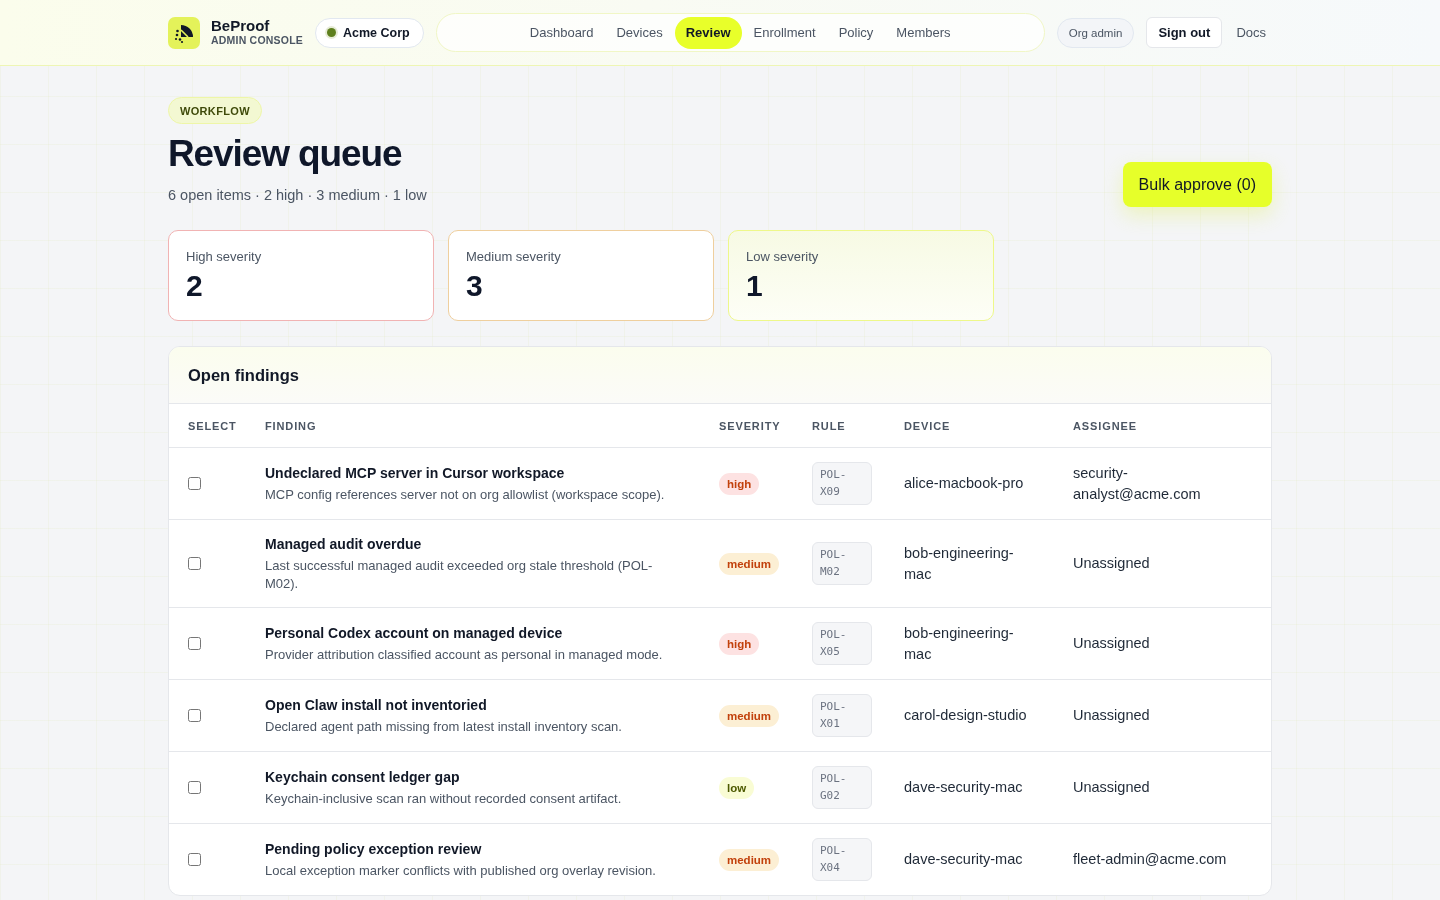 The width and height of the screenshot is (1440, 900). I want to click on stat-label: High severity, so click(224, 256).